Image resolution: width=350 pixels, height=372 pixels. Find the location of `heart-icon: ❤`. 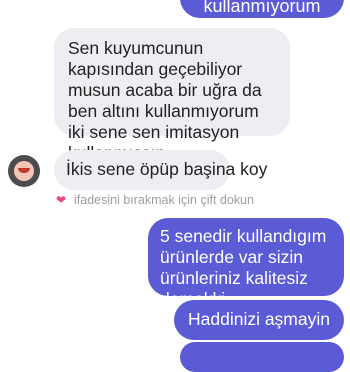

heart-icon: ❤ is located at coordinates (61, 200).